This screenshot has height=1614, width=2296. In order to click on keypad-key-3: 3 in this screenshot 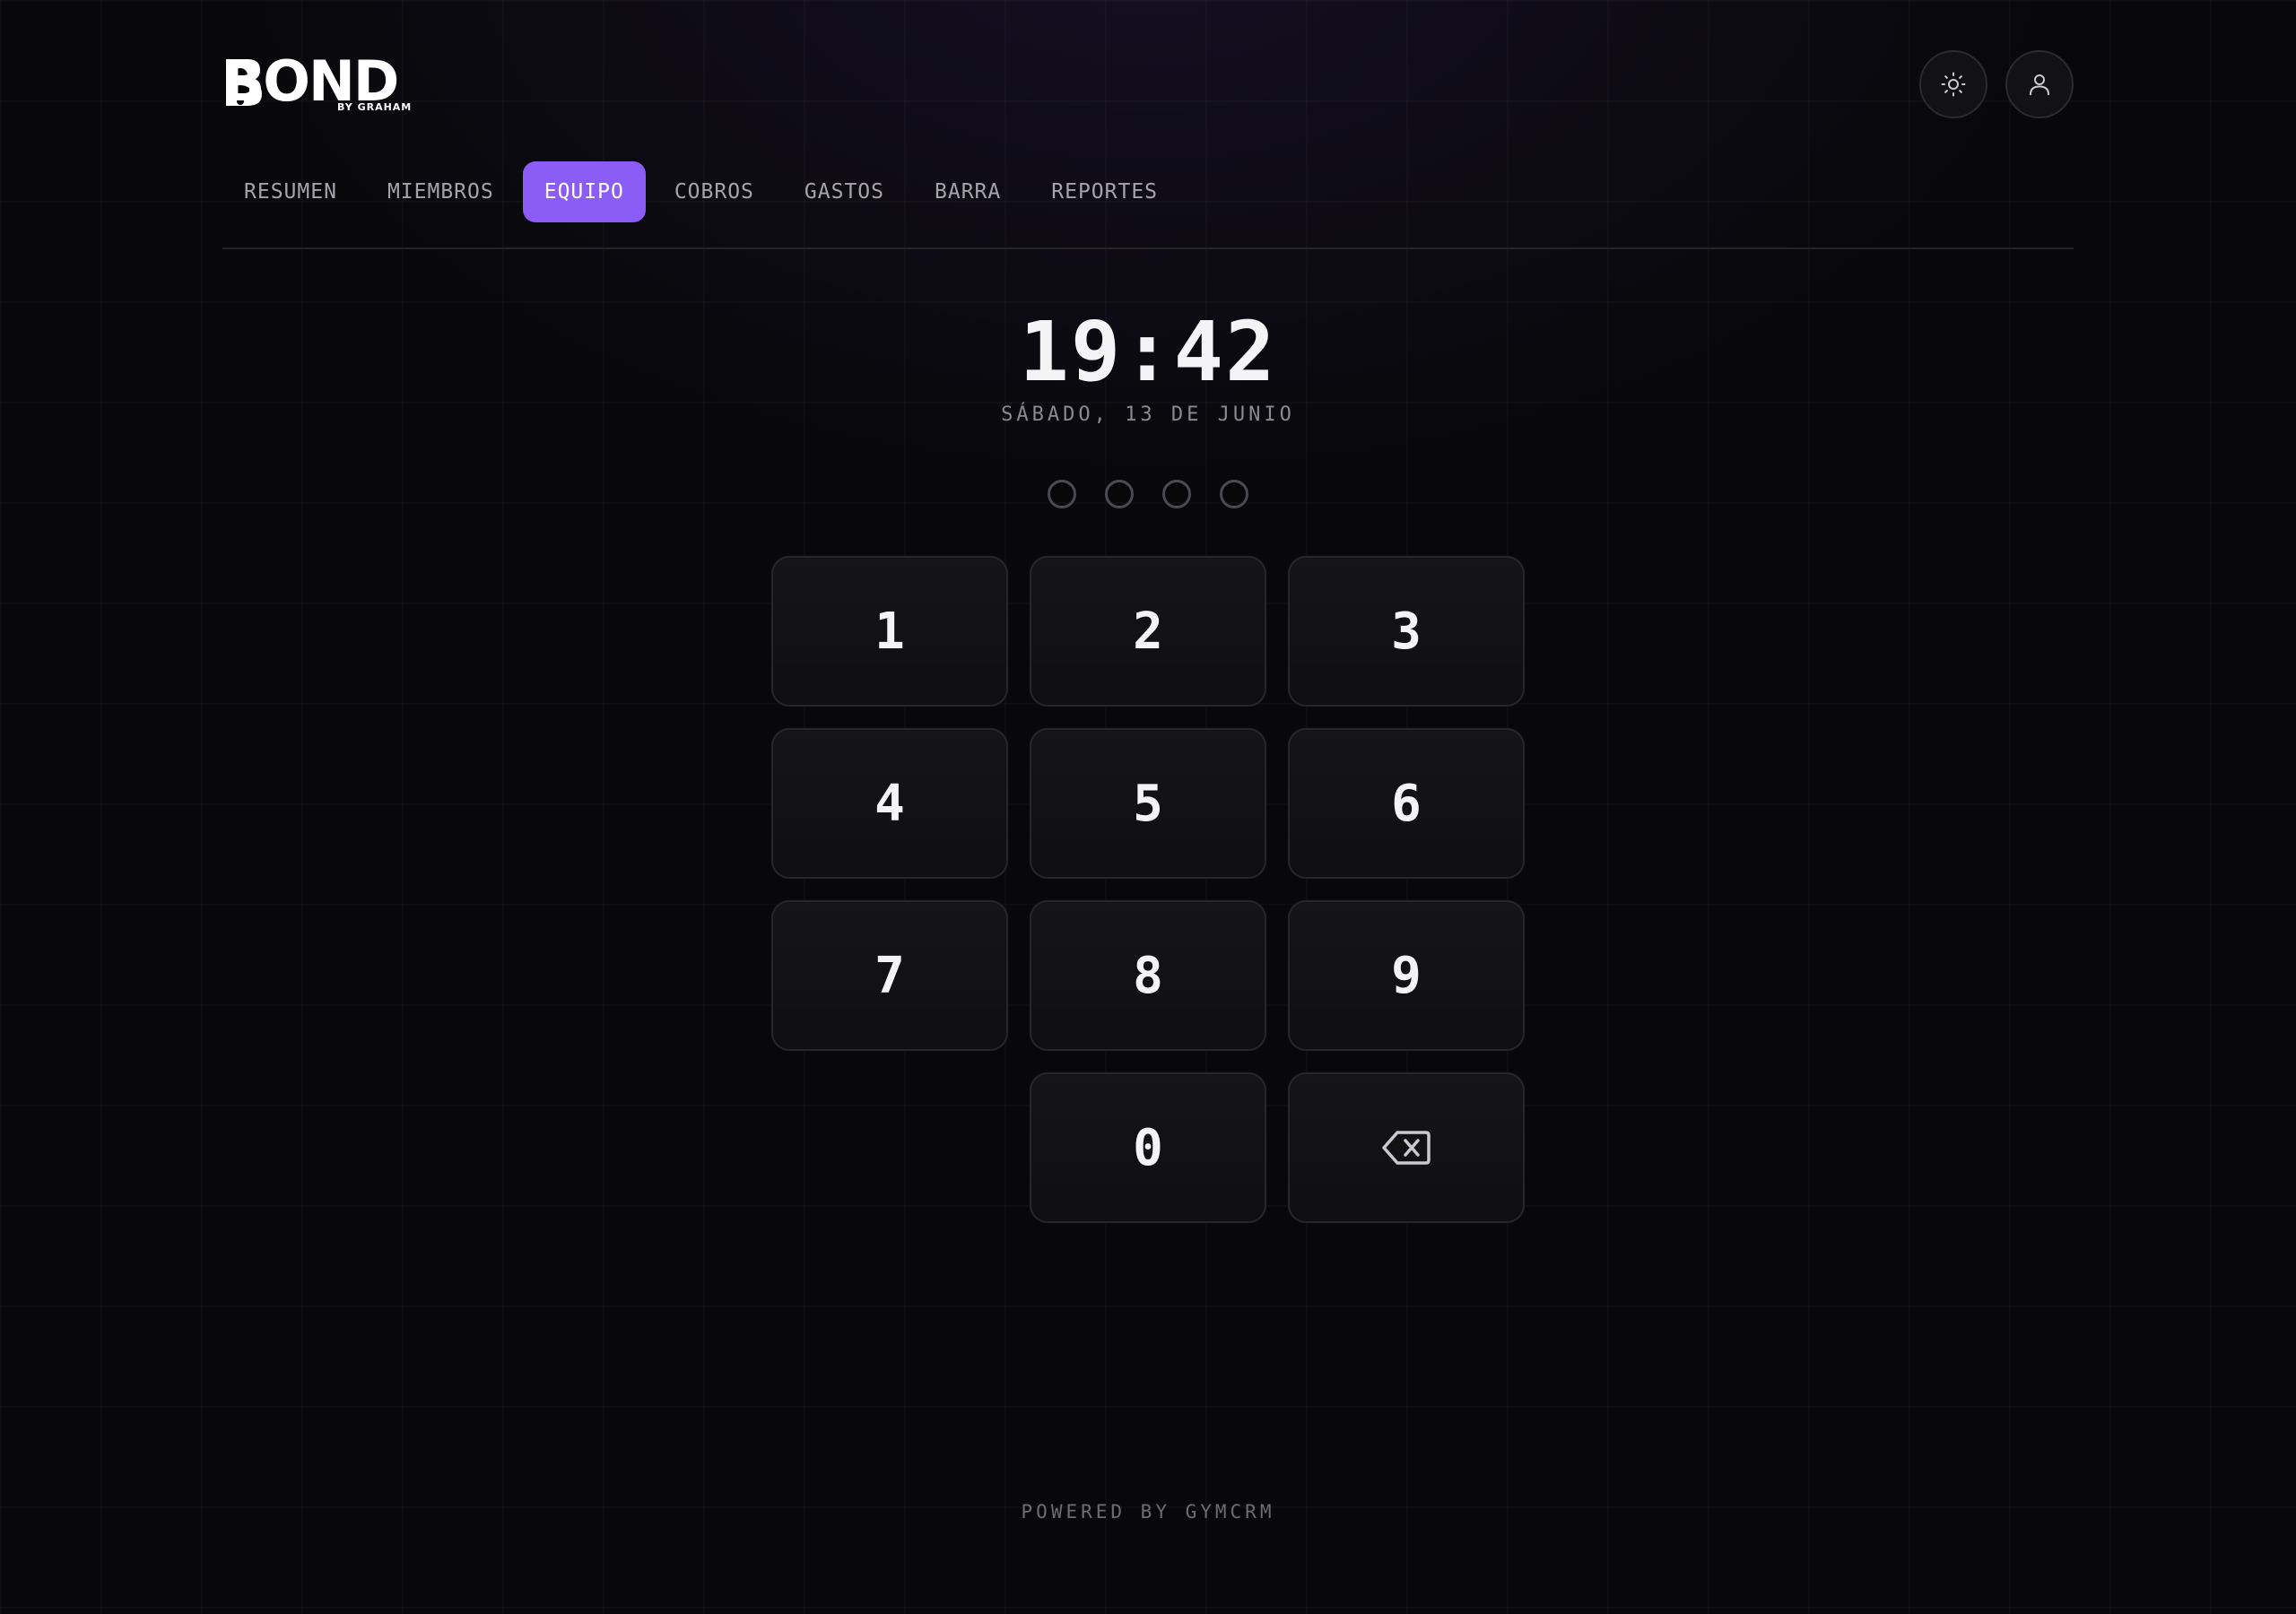, I will do `click(1406, 631)`.